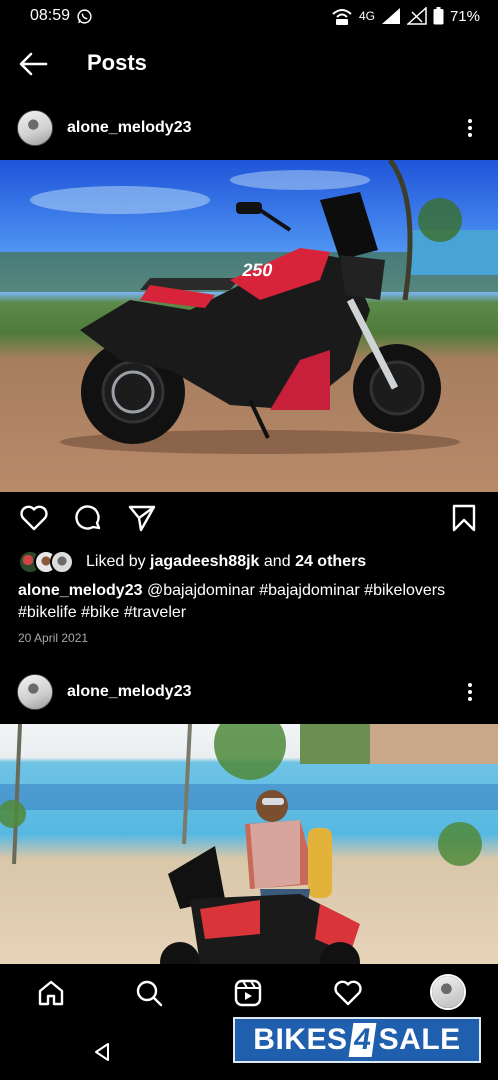 This screenshot has width=498, height=1080. I want to click on watermark-part1: BIKES, so click(300, 1039).